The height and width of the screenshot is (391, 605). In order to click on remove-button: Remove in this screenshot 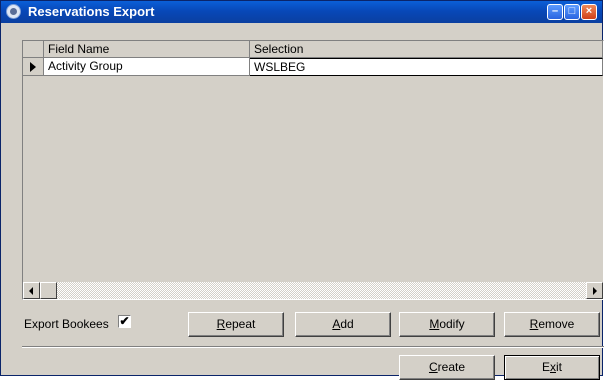, I will do `click(552, 324)`.